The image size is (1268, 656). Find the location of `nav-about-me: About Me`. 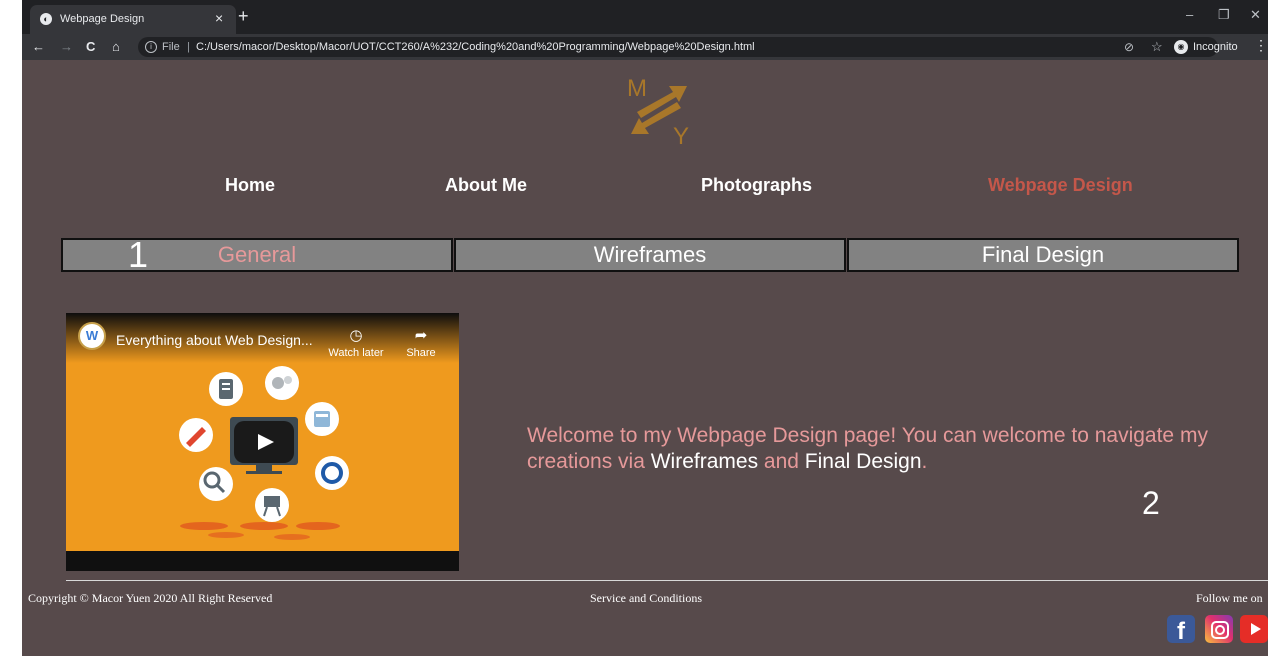

nav-about-me: About Me is located at coordinates (486, 185).